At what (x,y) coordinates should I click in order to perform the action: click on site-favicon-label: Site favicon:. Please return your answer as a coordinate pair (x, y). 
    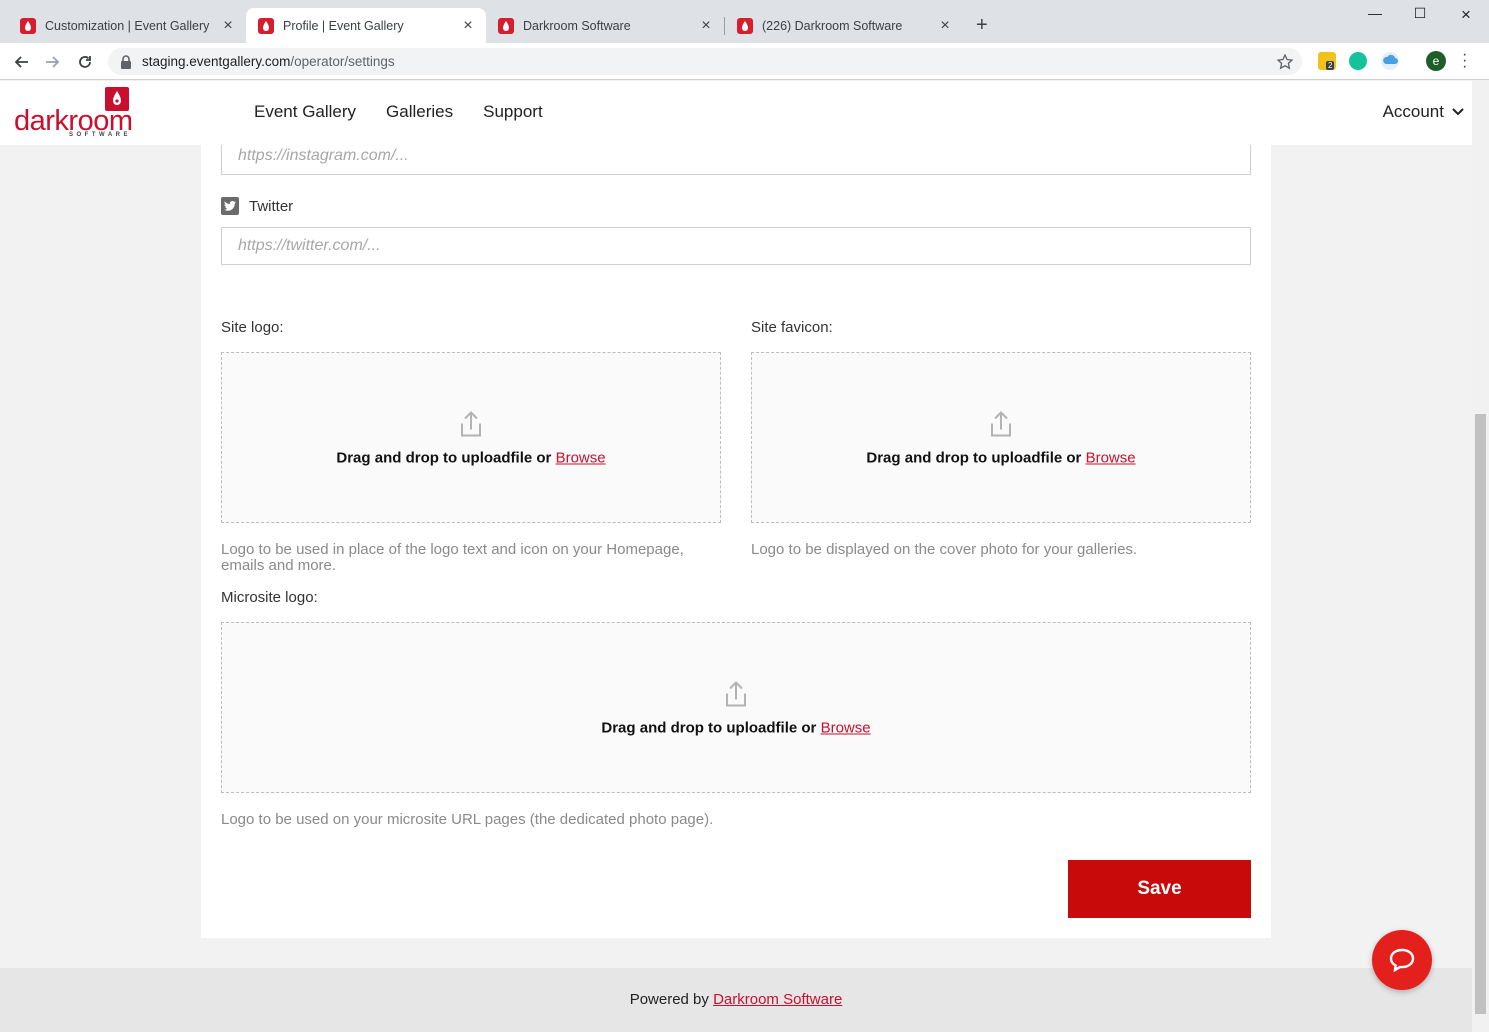
    Looking at the image, I should click on (792, 327).